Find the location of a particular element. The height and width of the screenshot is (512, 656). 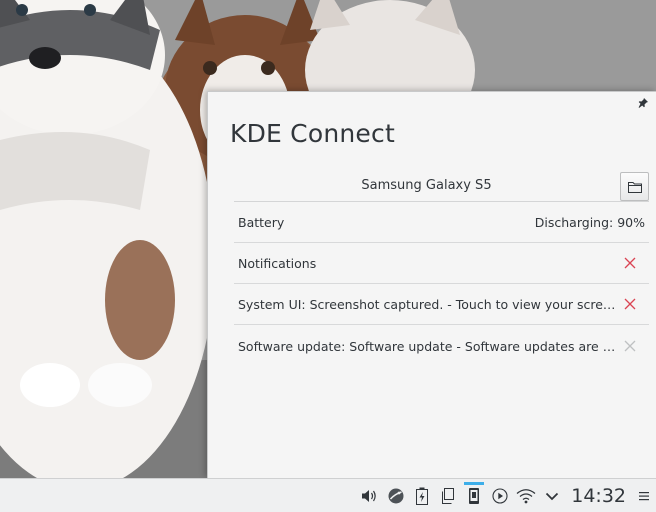

browse-device-button is located at coordinates (634, 186).